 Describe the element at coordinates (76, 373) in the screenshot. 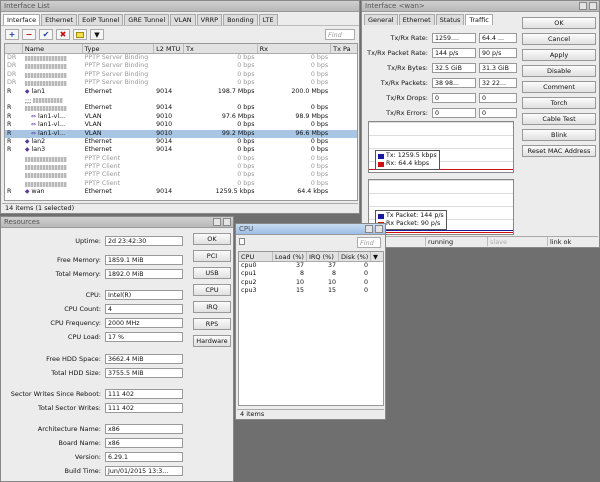

I see `field-label: Total HDD Size:` at that location.